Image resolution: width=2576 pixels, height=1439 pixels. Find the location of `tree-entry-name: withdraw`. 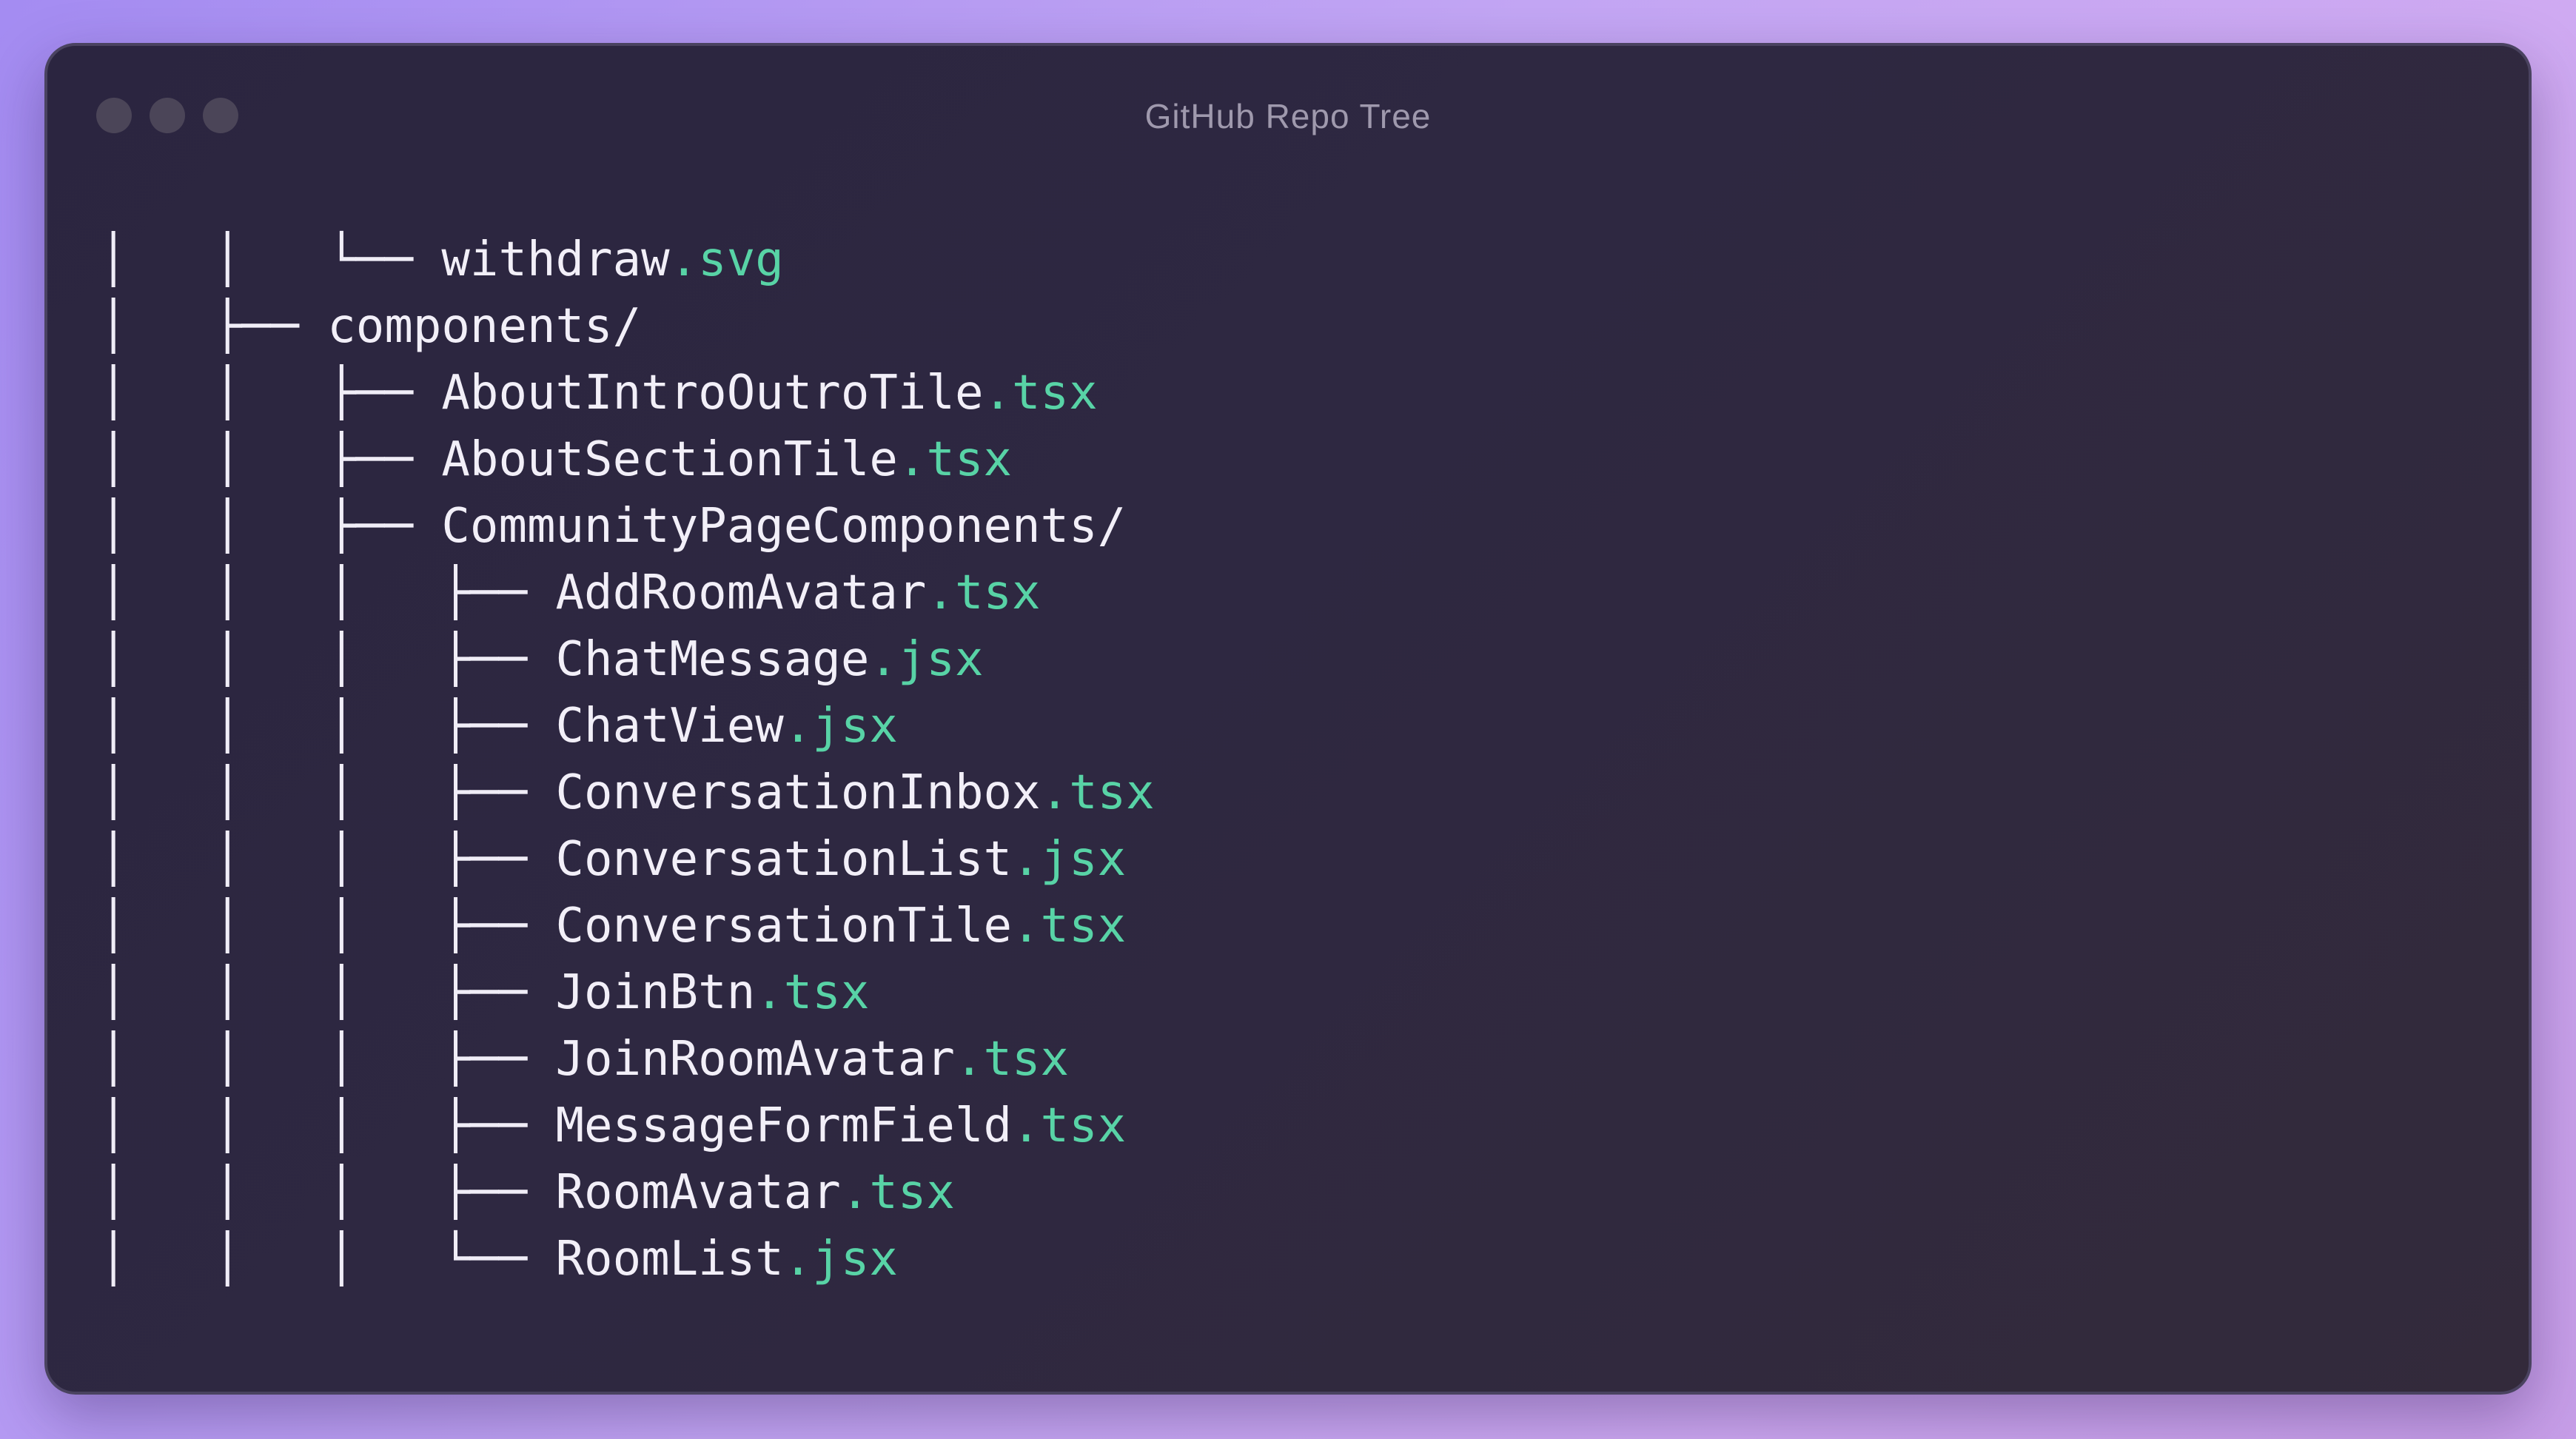

tree-entry-name: withdraw is located at coordinates (555, 259).